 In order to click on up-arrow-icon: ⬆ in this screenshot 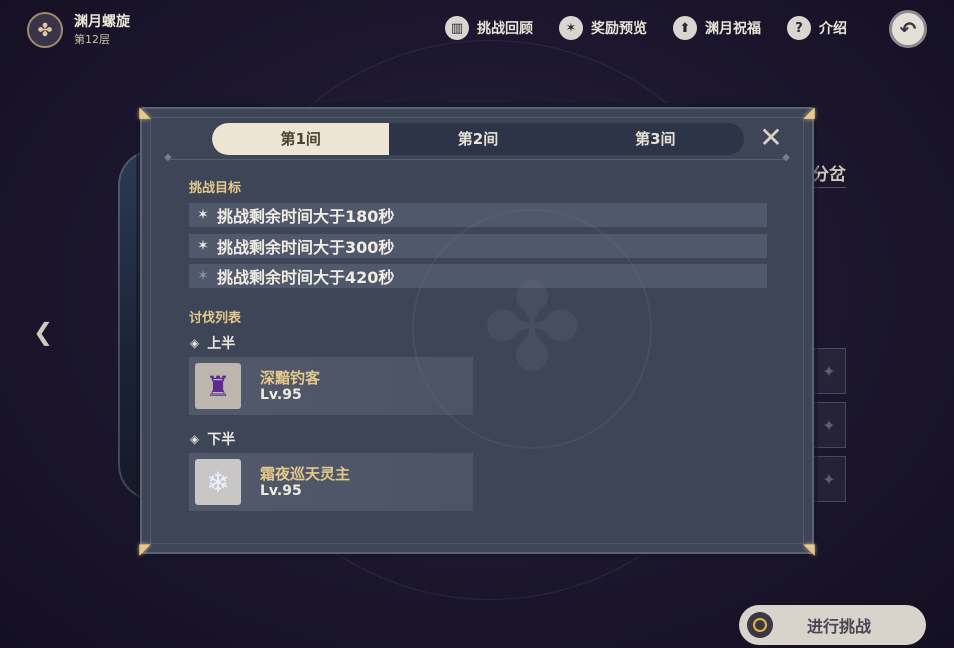, I will do `click(685, 28)`.